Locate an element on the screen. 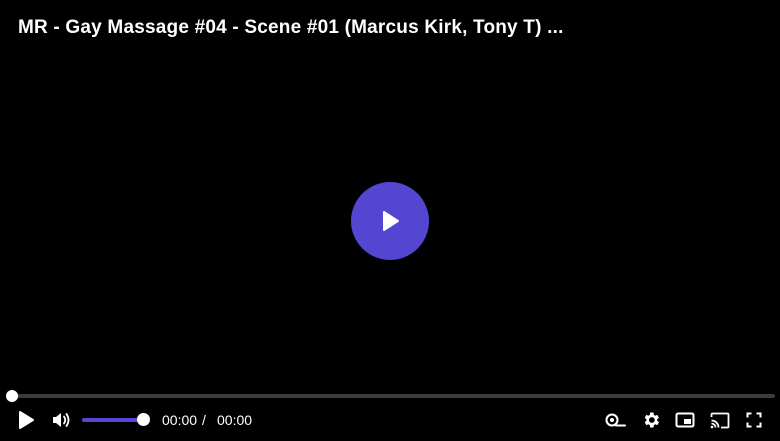 Image resolution: width=780 pixels, height=441 pixels. duration: 00:00 is located at coordinates (235, 420).